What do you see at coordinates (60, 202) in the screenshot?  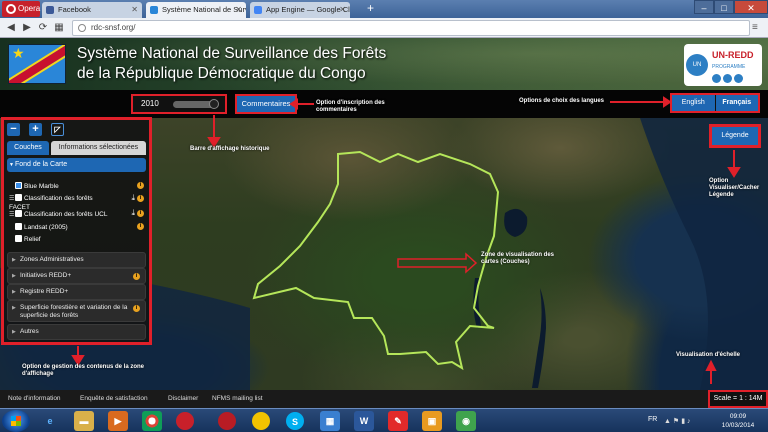 I see `layer-item-facet: ☰ Classification des forêts FACET` at bounding box center [60, 202].